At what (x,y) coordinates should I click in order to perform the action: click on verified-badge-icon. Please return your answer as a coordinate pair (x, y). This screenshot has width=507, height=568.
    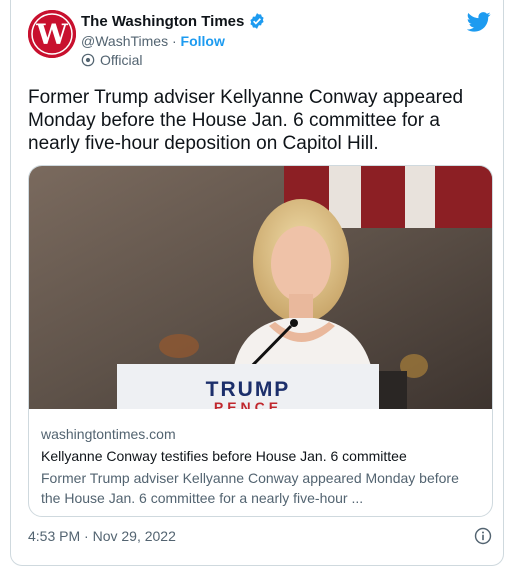
    Looking at the image, I should click on (257, 21).